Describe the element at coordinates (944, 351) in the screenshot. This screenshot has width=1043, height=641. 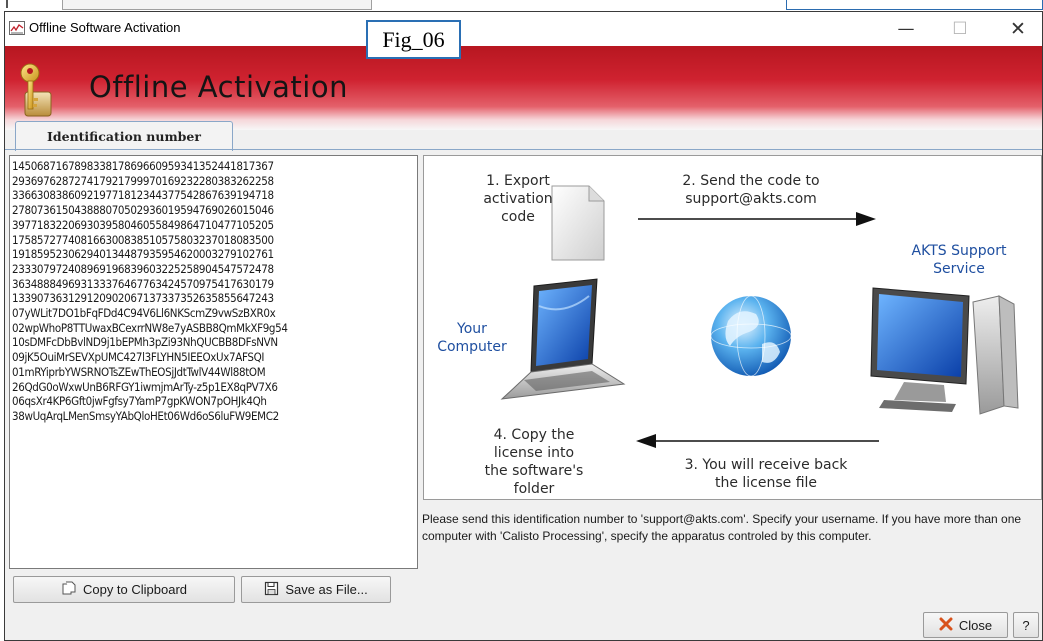
I see `server-monitor-icon` at that location.